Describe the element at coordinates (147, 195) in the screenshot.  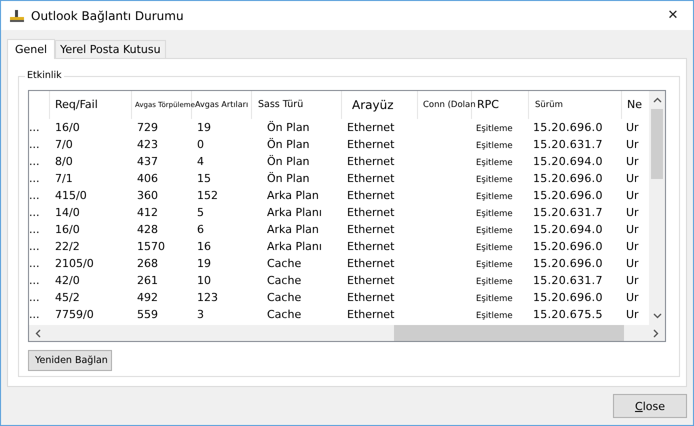
I see `table-cell-text: 360` at that location.